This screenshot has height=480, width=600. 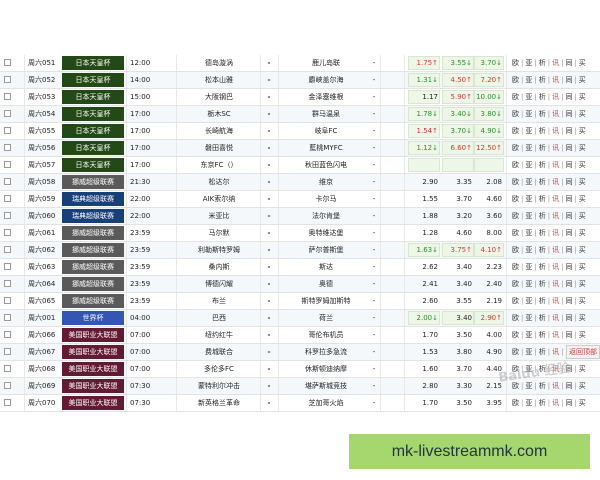 I want to click on home-team: 蒙特利尔冲击, so click(x=219, y=386).